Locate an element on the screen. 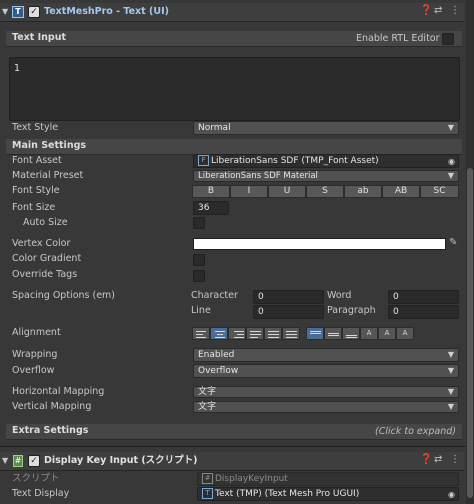 Image resolution: width=474 pixels, height=504 pixels. align-baseline-icon: A is located at coordinates (369, 333).